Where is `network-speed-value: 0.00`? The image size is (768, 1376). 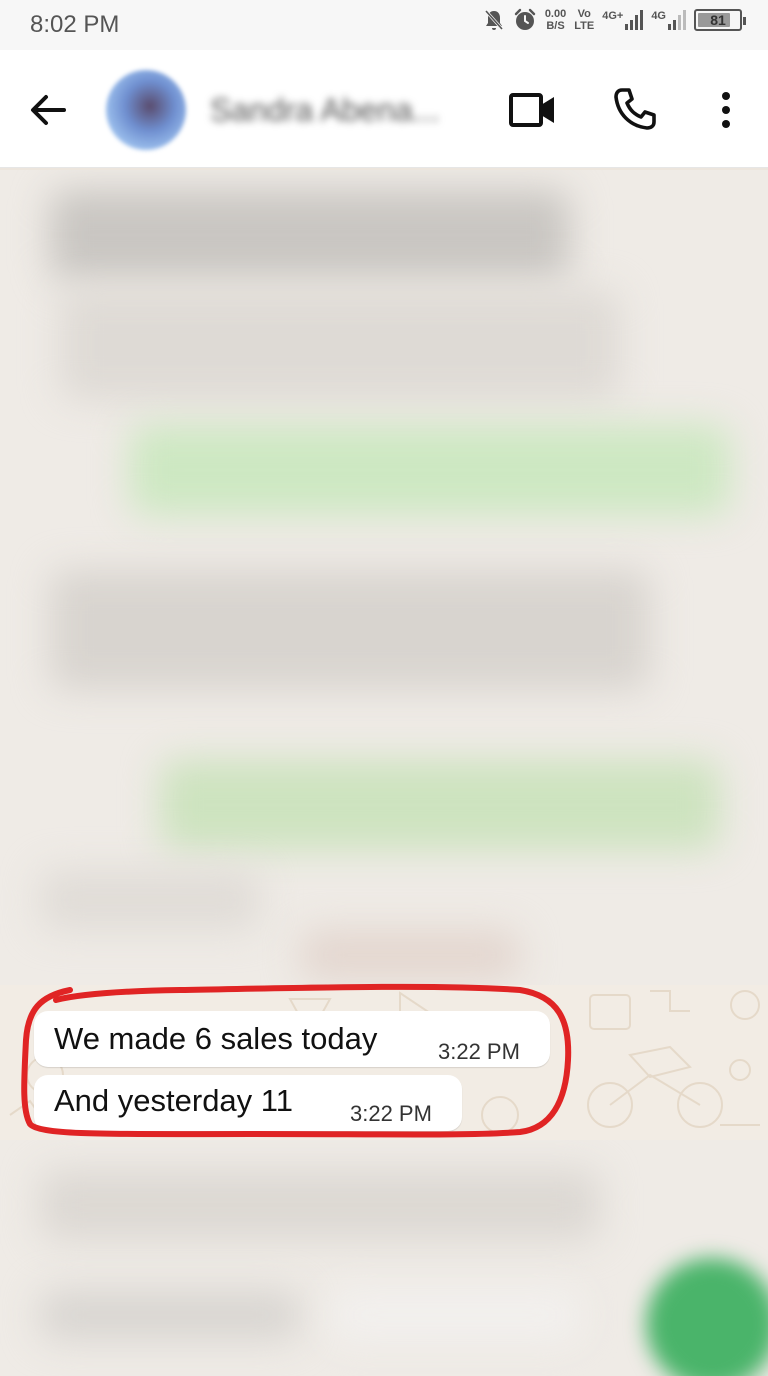
network-speed-value: 0.00 is located at coordinates (555, 14).